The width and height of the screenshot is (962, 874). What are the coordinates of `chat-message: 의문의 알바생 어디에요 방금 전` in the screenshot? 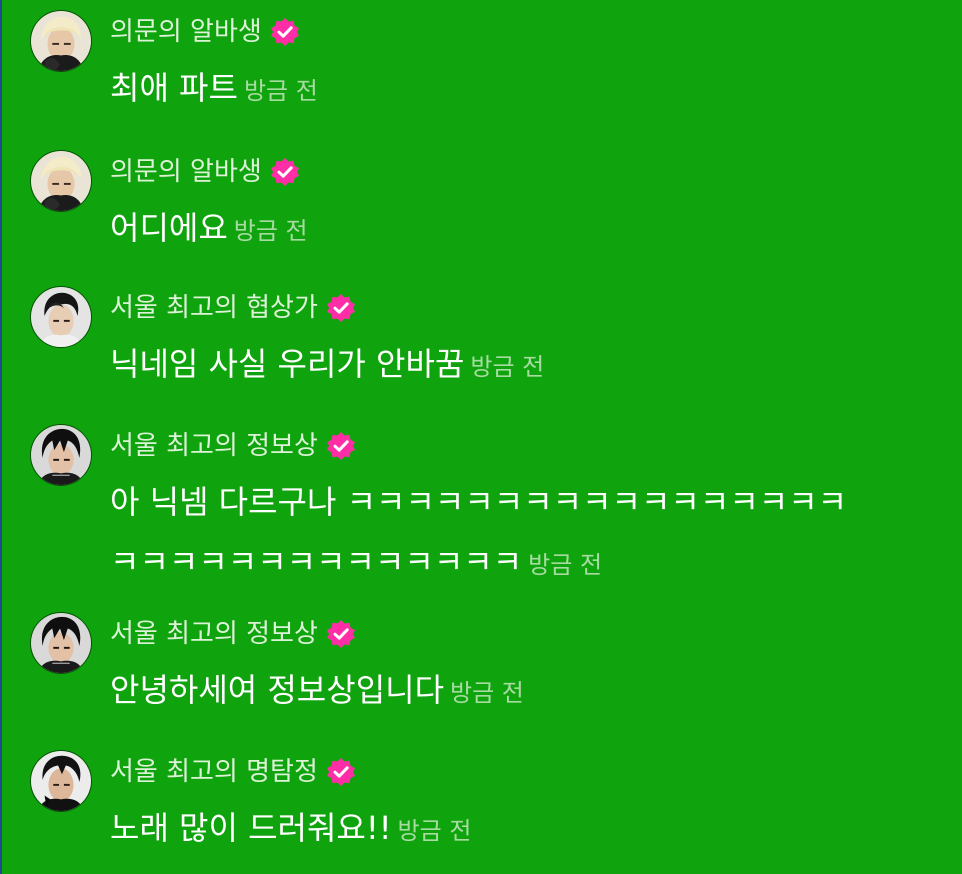 It's located at (480, 200).